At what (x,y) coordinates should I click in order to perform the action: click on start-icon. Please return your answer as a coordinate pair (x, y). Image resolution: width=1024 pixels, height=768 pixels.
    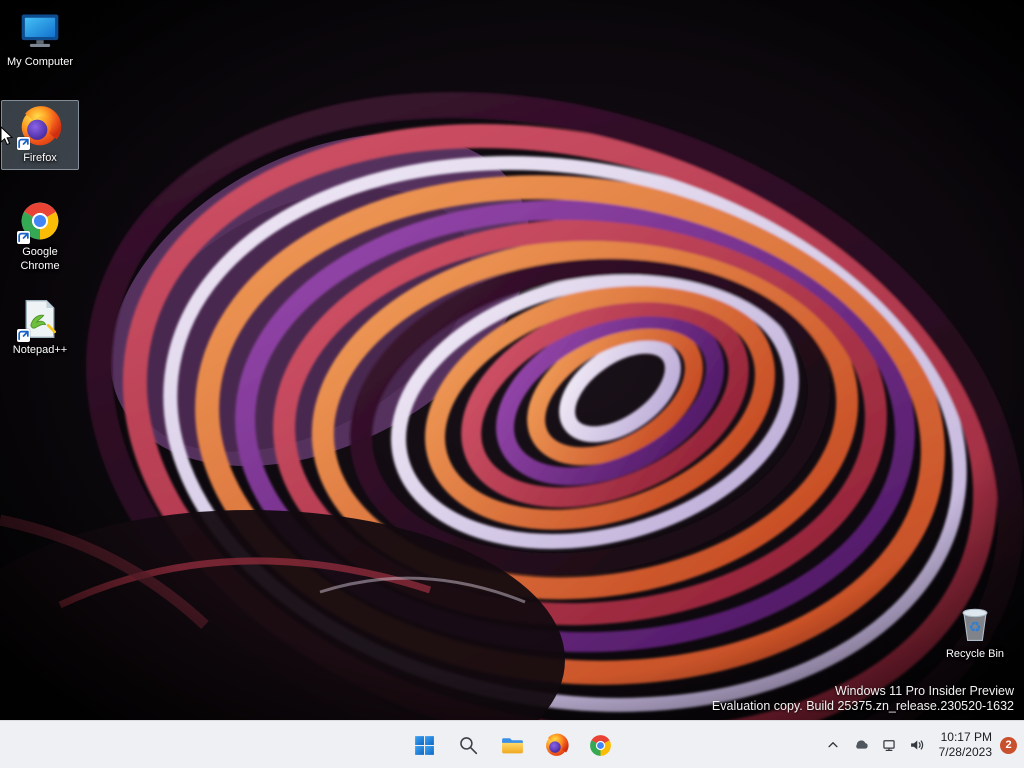
    Looking at the image, I should click on (424, 745).